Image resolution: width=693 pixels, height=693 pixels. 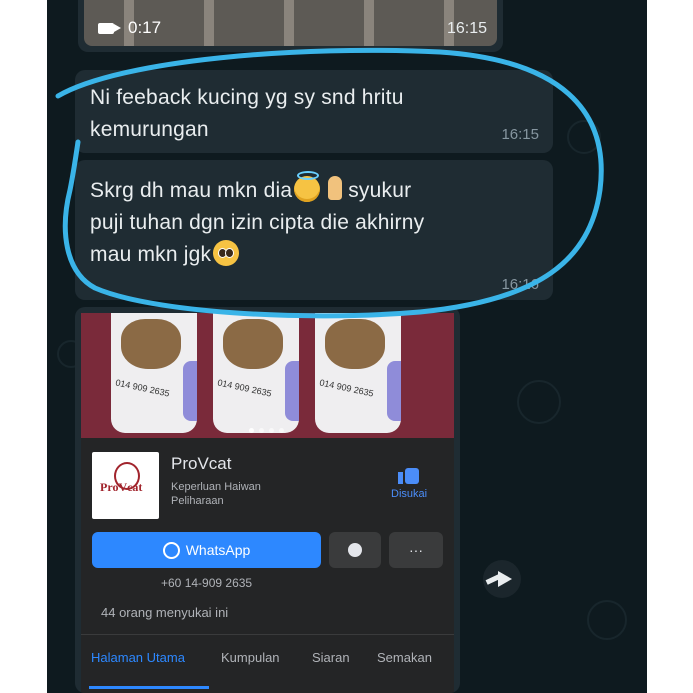 I want to click on message-line: puji tuhan dgn izin cipta die akhirny, so click(x=257, y=222).